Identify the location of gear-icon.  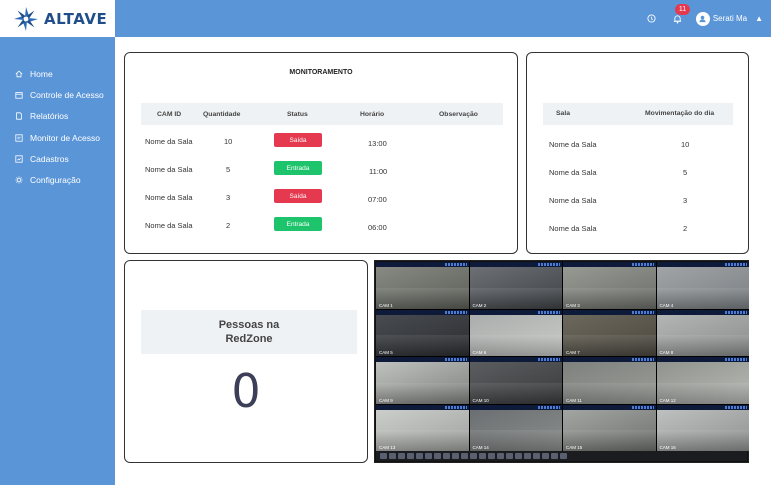
(18, 180).